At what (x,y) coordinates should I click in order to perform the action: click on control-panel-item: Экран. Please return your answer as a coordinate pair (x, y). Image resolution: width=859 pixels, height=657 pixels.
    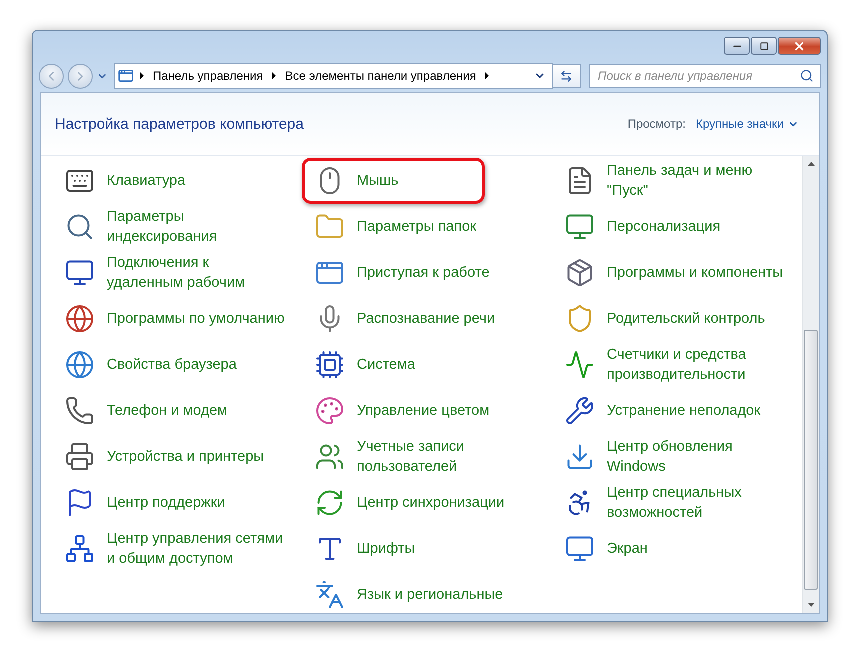
    Looking at the image, I should click on (677, 549).